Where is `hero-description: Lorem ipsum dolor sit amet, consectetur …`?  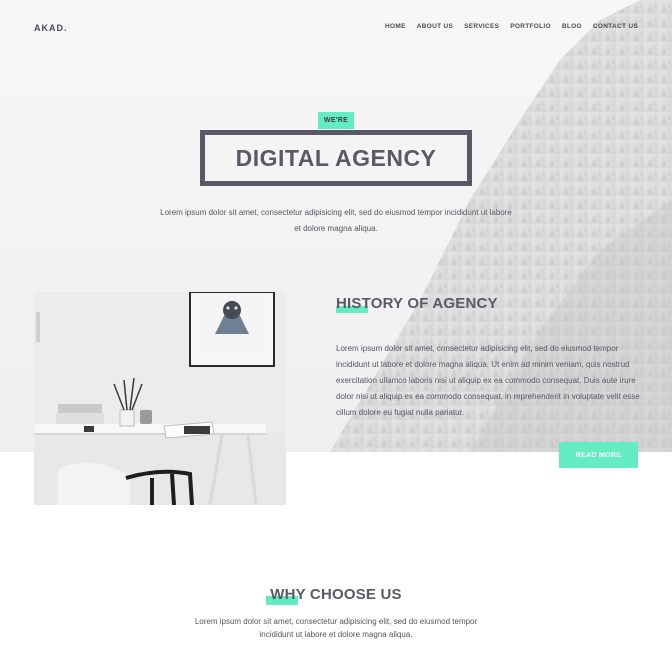 hero-description: Lorem ipsum dolor sit amet, consectetur … is located at coordinates (336, 220).